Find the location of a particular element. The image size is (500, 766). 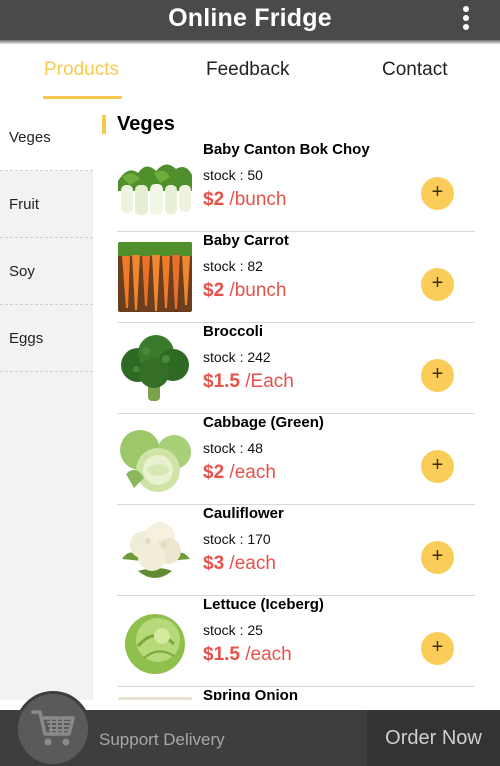

spring-onion-image is located at coordinates (155, 698).